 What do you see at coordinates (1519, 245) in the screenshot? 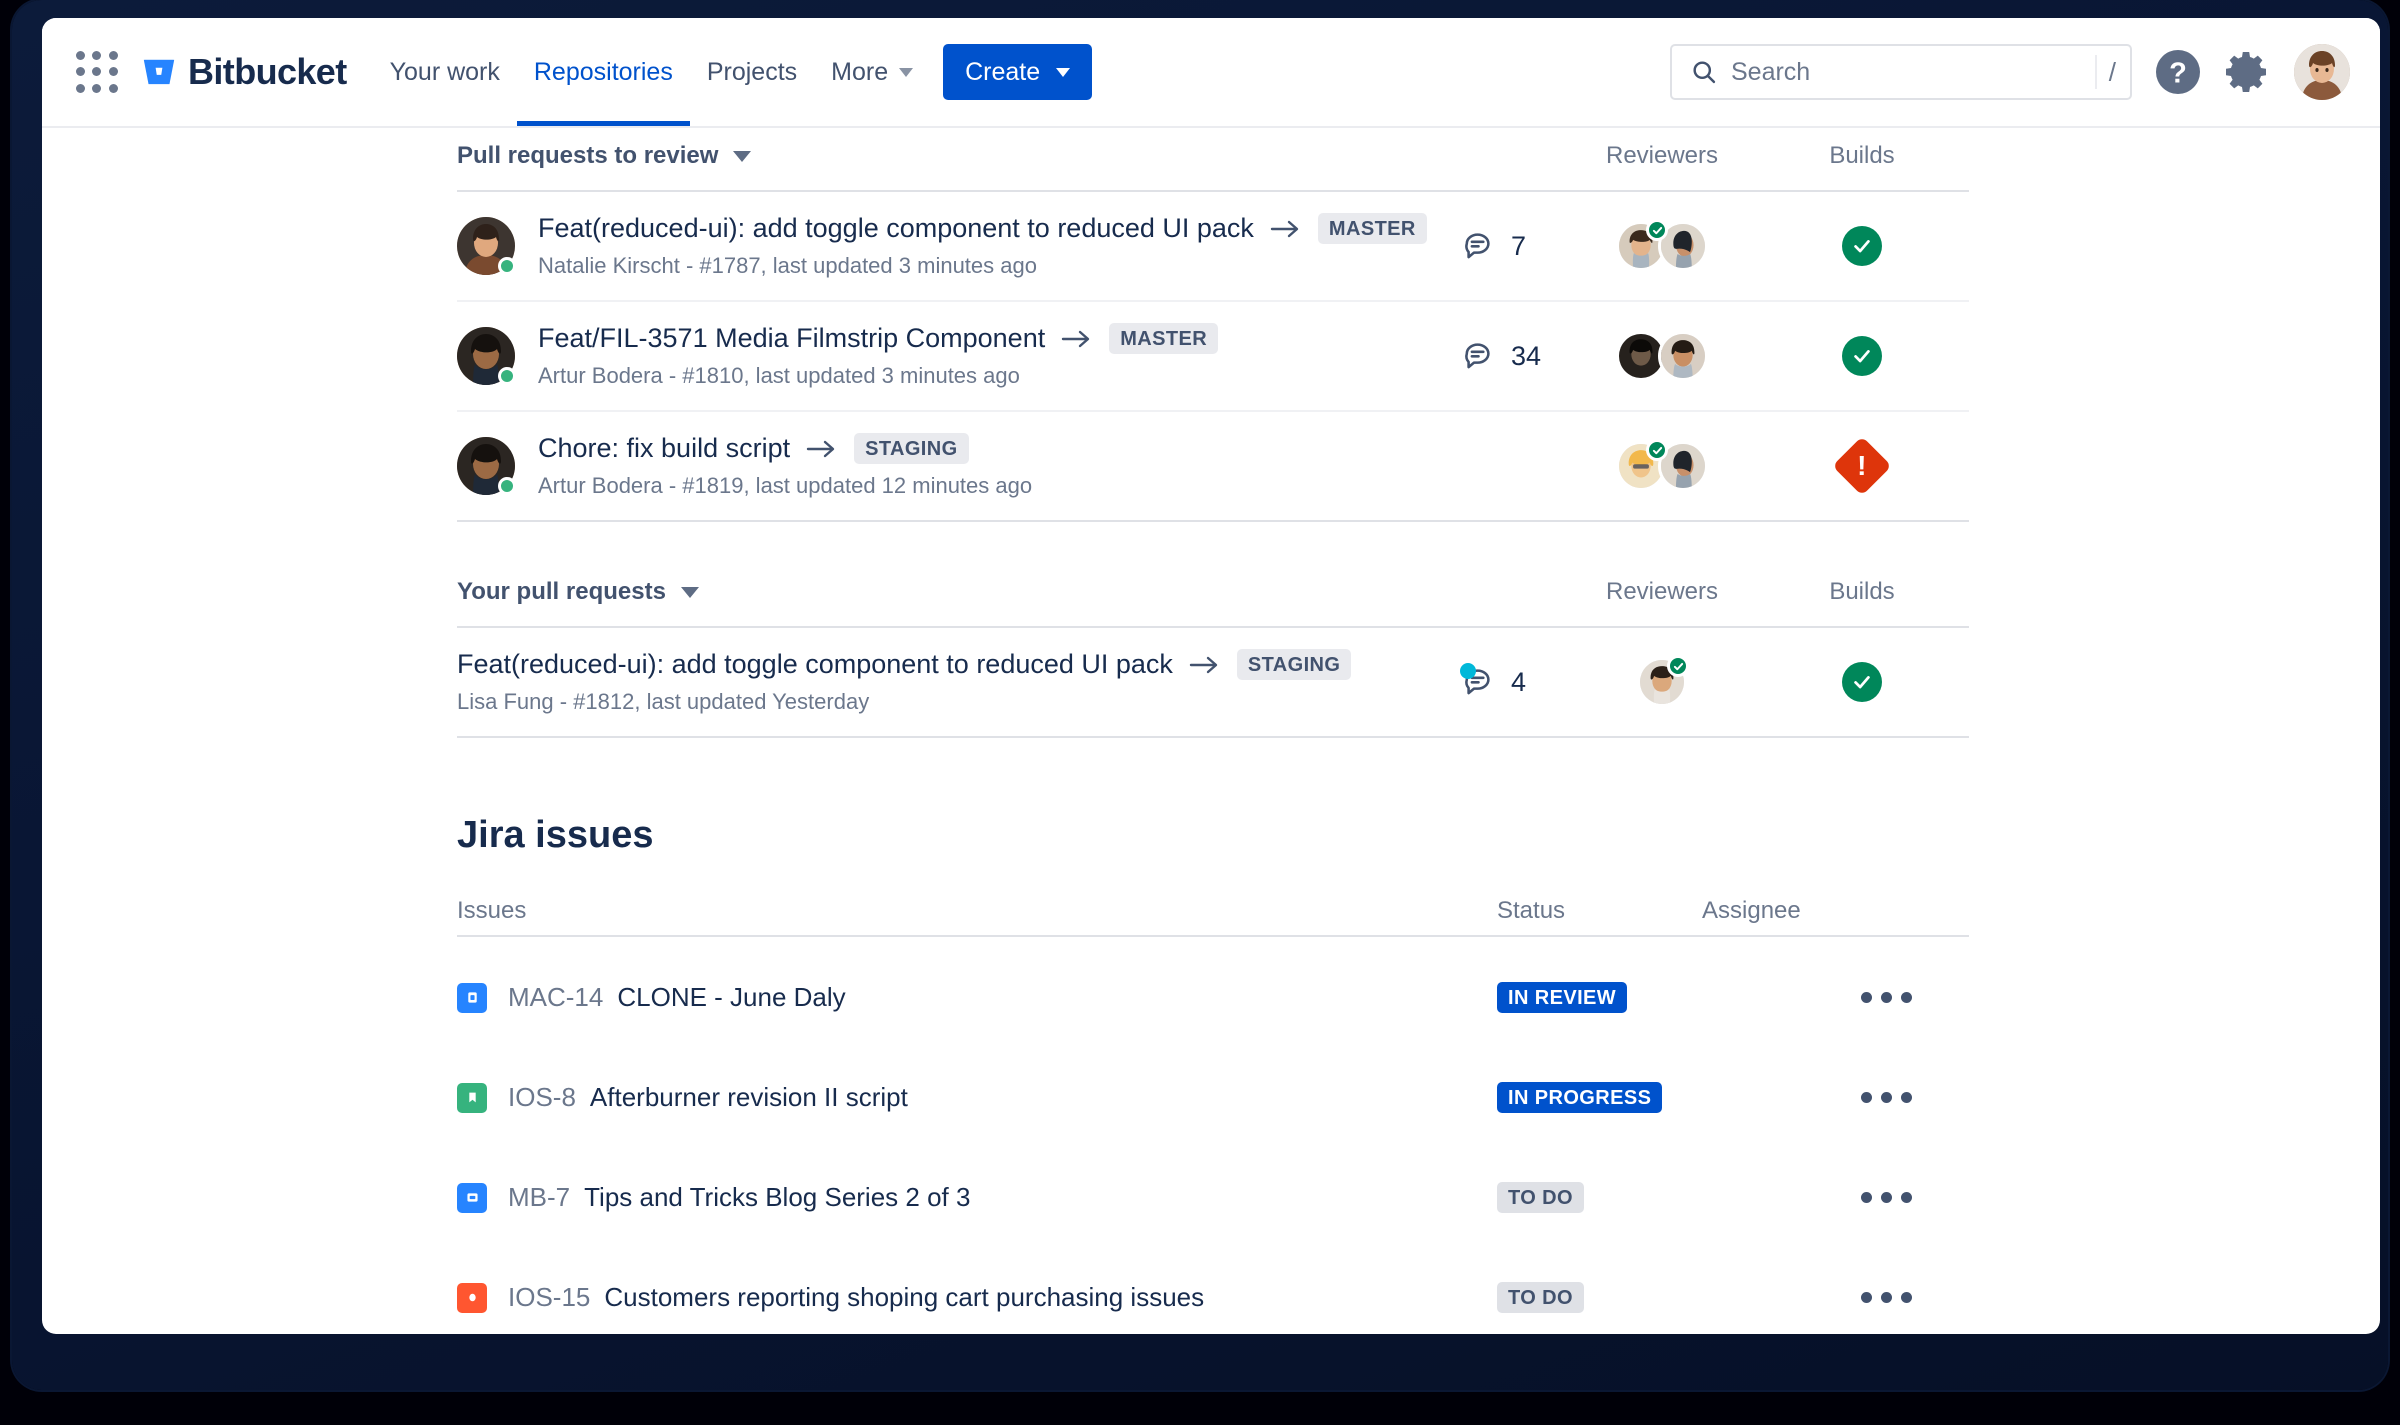
I see `comment-count: 7` at bounding box center [1519, 245].